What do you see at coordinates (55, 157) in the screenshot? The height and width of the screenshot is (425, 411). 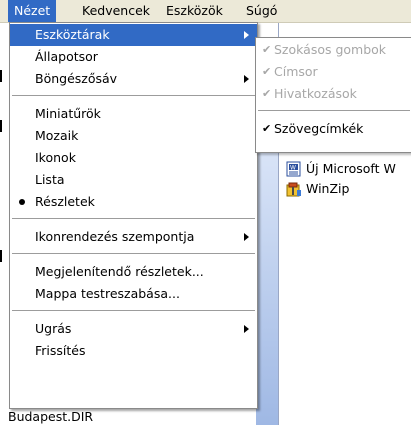 I see `menu-item-label: Ikonok` at bounding box center [55, 157].